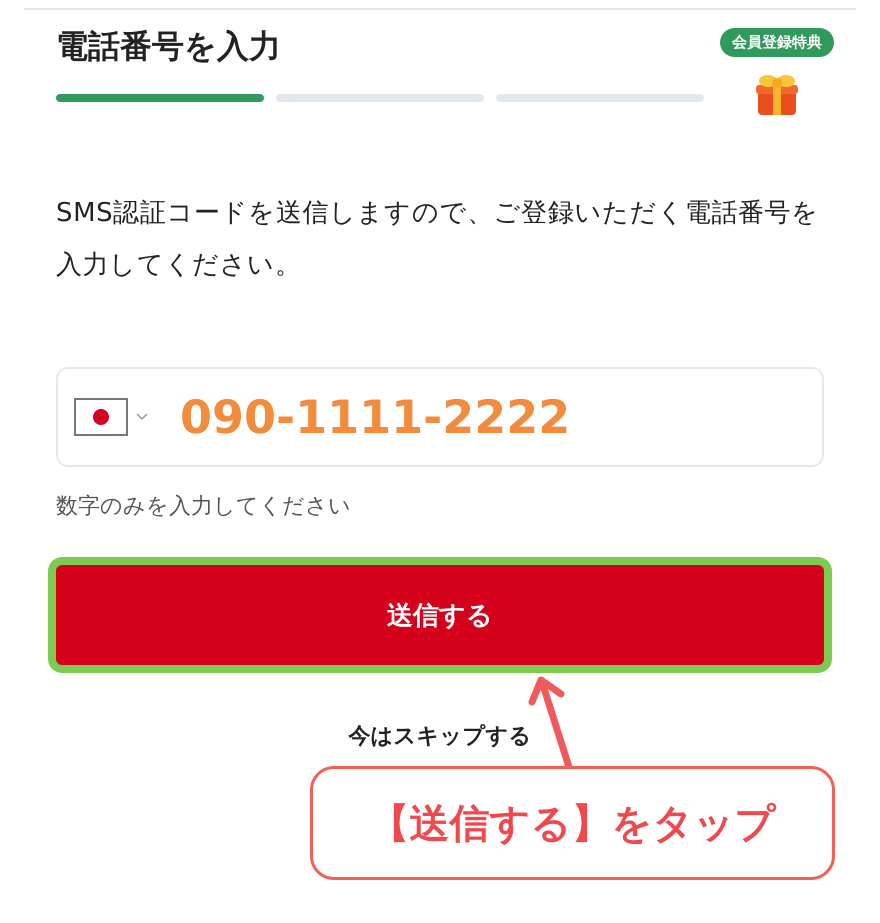 The width and height of the screenshot is (880, 923). Describe the element at coordinates (777, 42) in the screenshot. I see `badge: 会員登録特典` at that location.